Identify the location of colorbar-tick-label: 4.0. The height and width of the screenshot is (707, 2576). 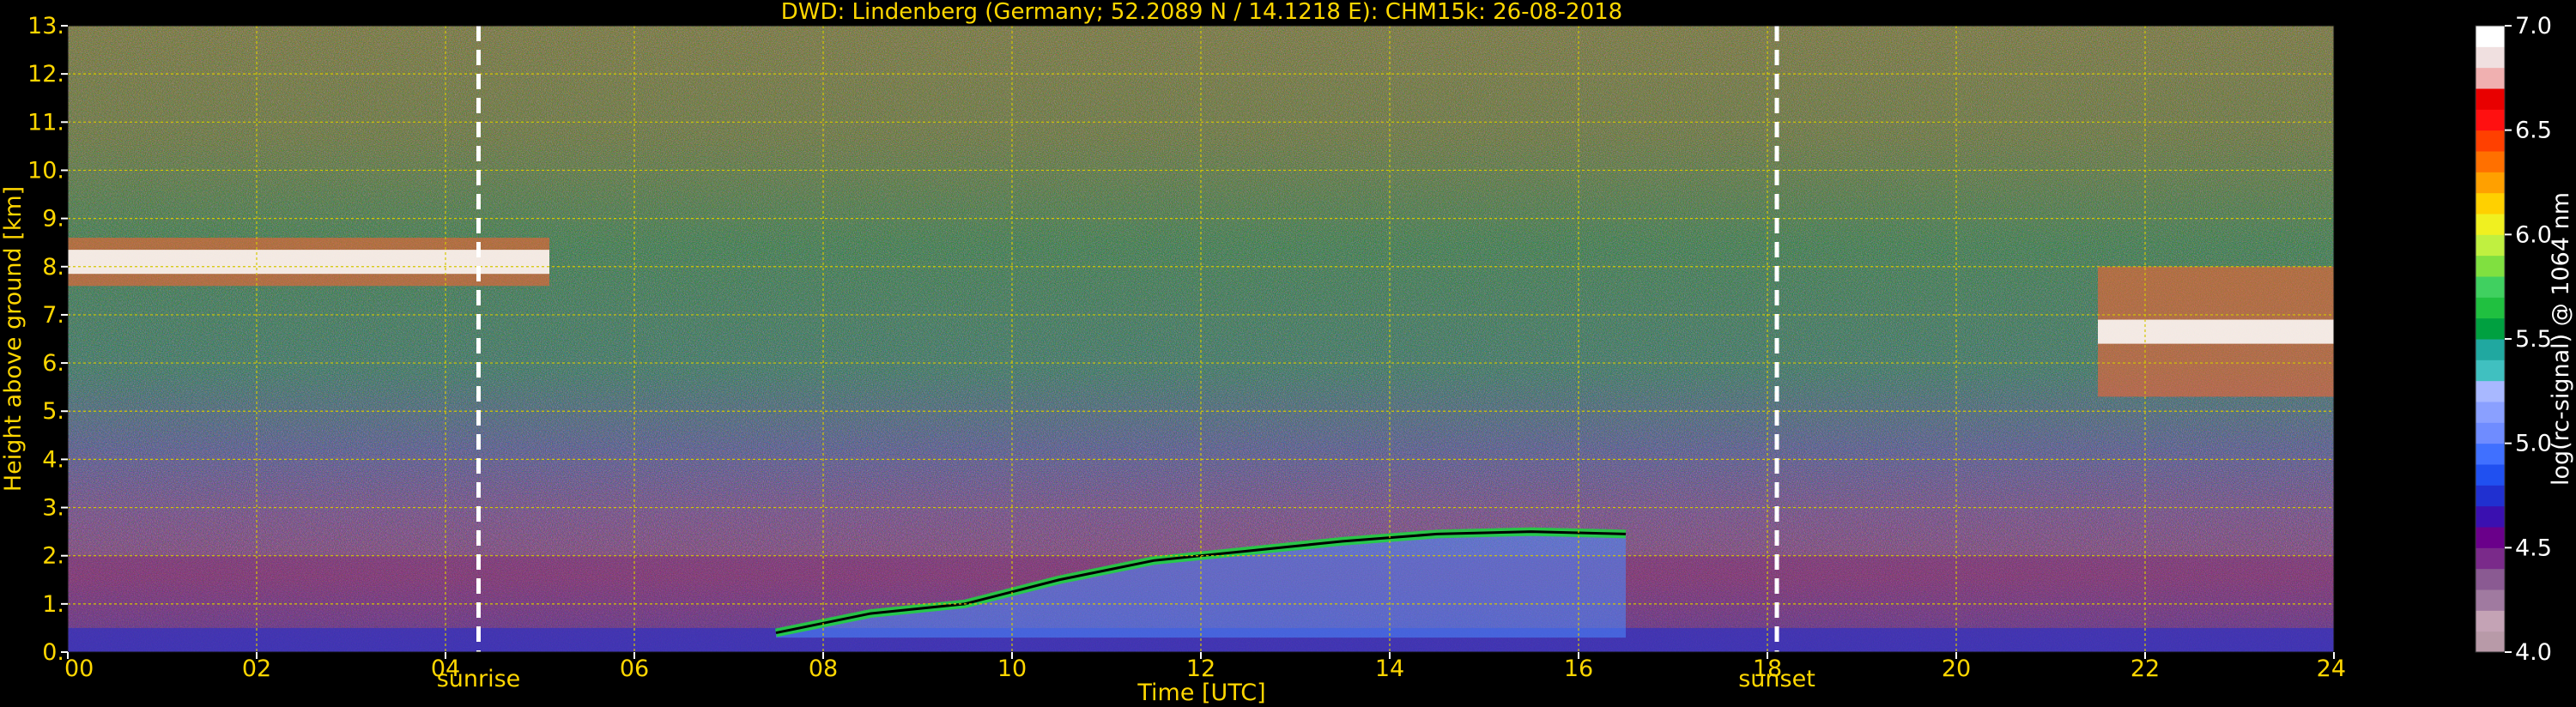
(2533, 653).